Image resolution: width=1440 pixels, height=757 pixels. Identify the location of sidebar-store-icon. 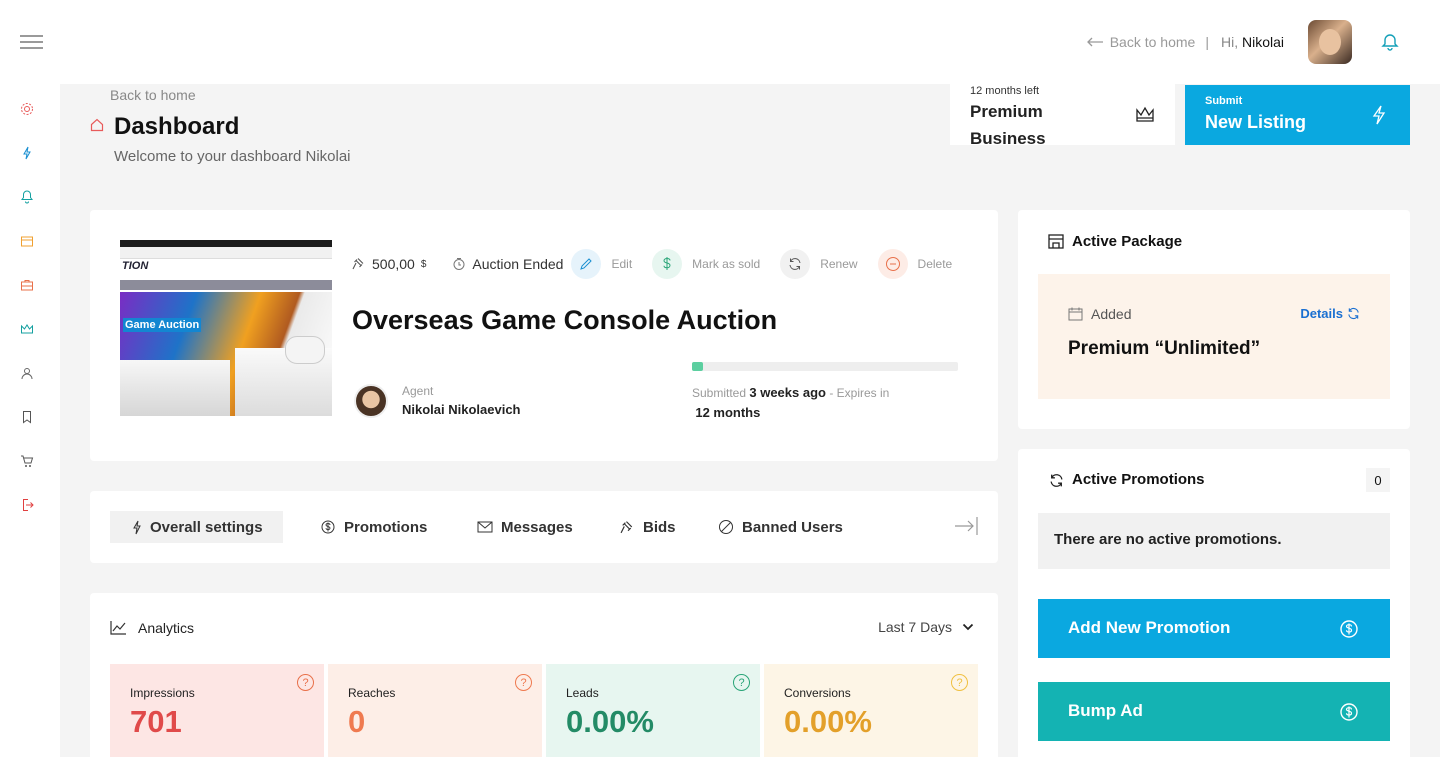
(27, 241).